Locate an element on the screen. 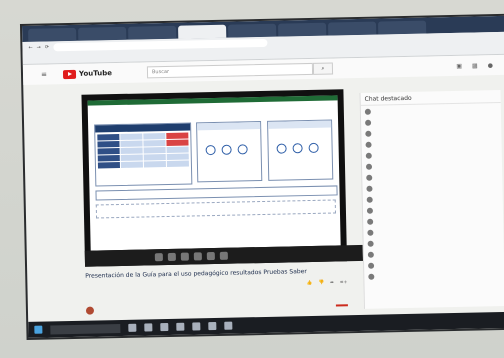  store-icon is located at coordinates (180, 326).